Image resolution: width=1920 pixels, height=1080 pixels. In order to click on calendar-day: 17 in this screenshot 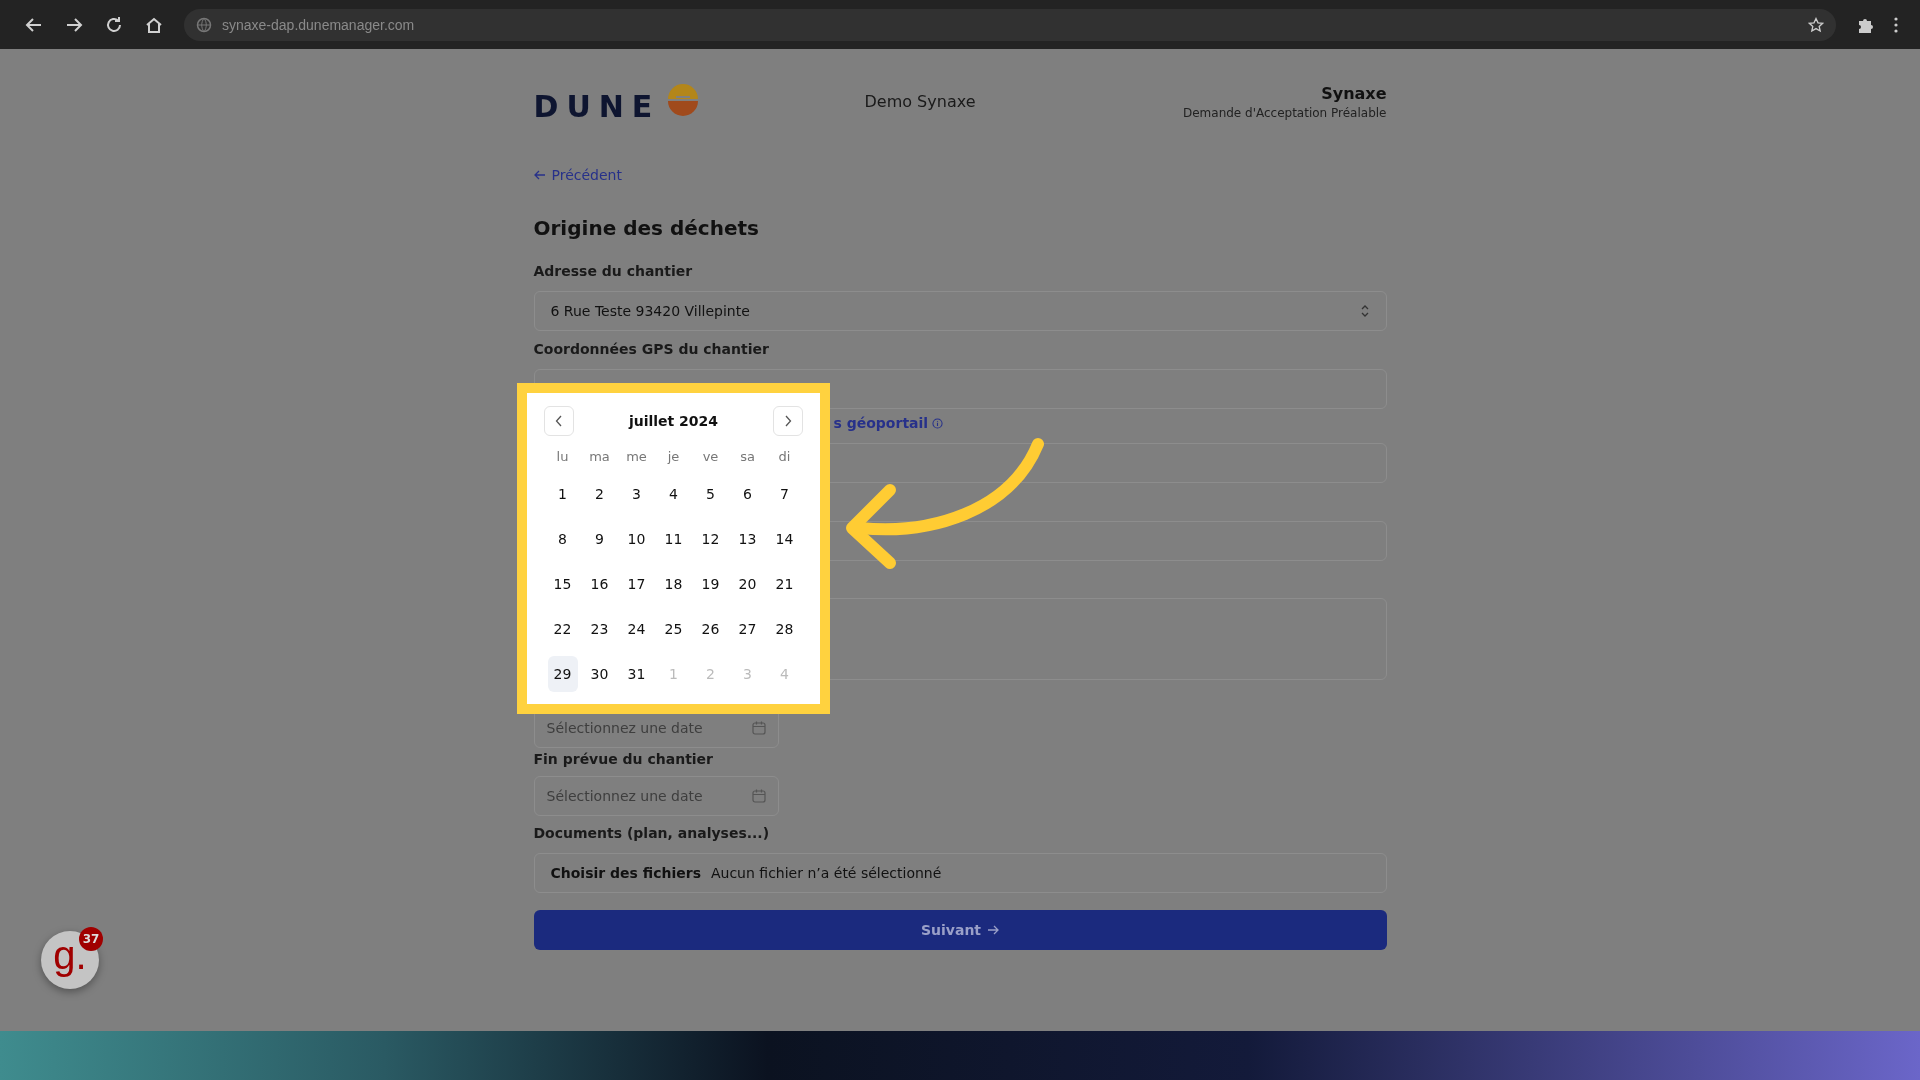, I will do `click(636, 583)`.